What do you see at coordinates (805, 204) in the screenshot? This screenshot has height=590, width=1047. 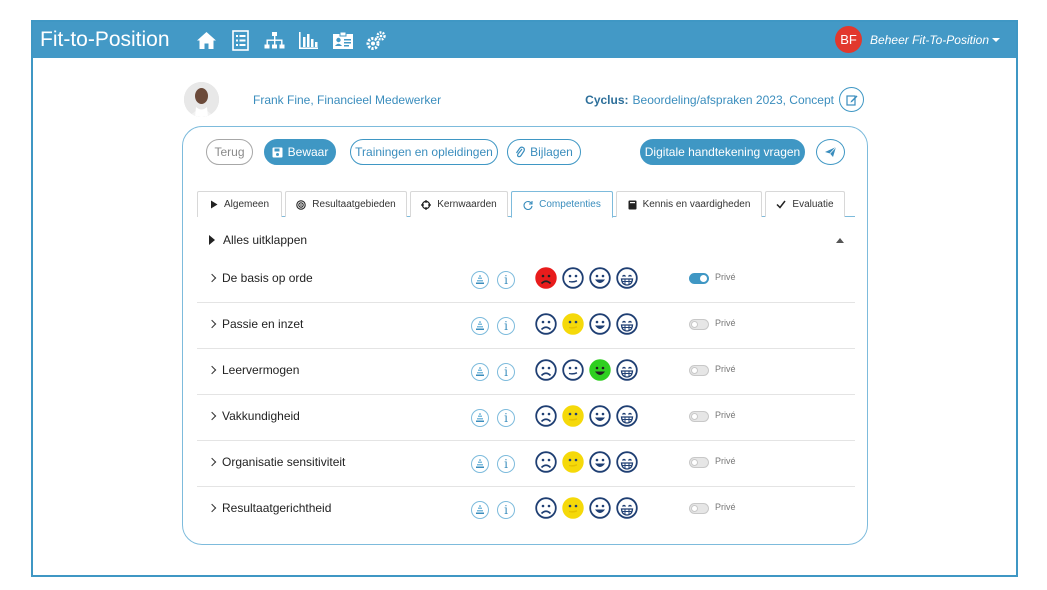 I see `tab-evaluatie: Evaluatie` at bounding box center [805, 204].